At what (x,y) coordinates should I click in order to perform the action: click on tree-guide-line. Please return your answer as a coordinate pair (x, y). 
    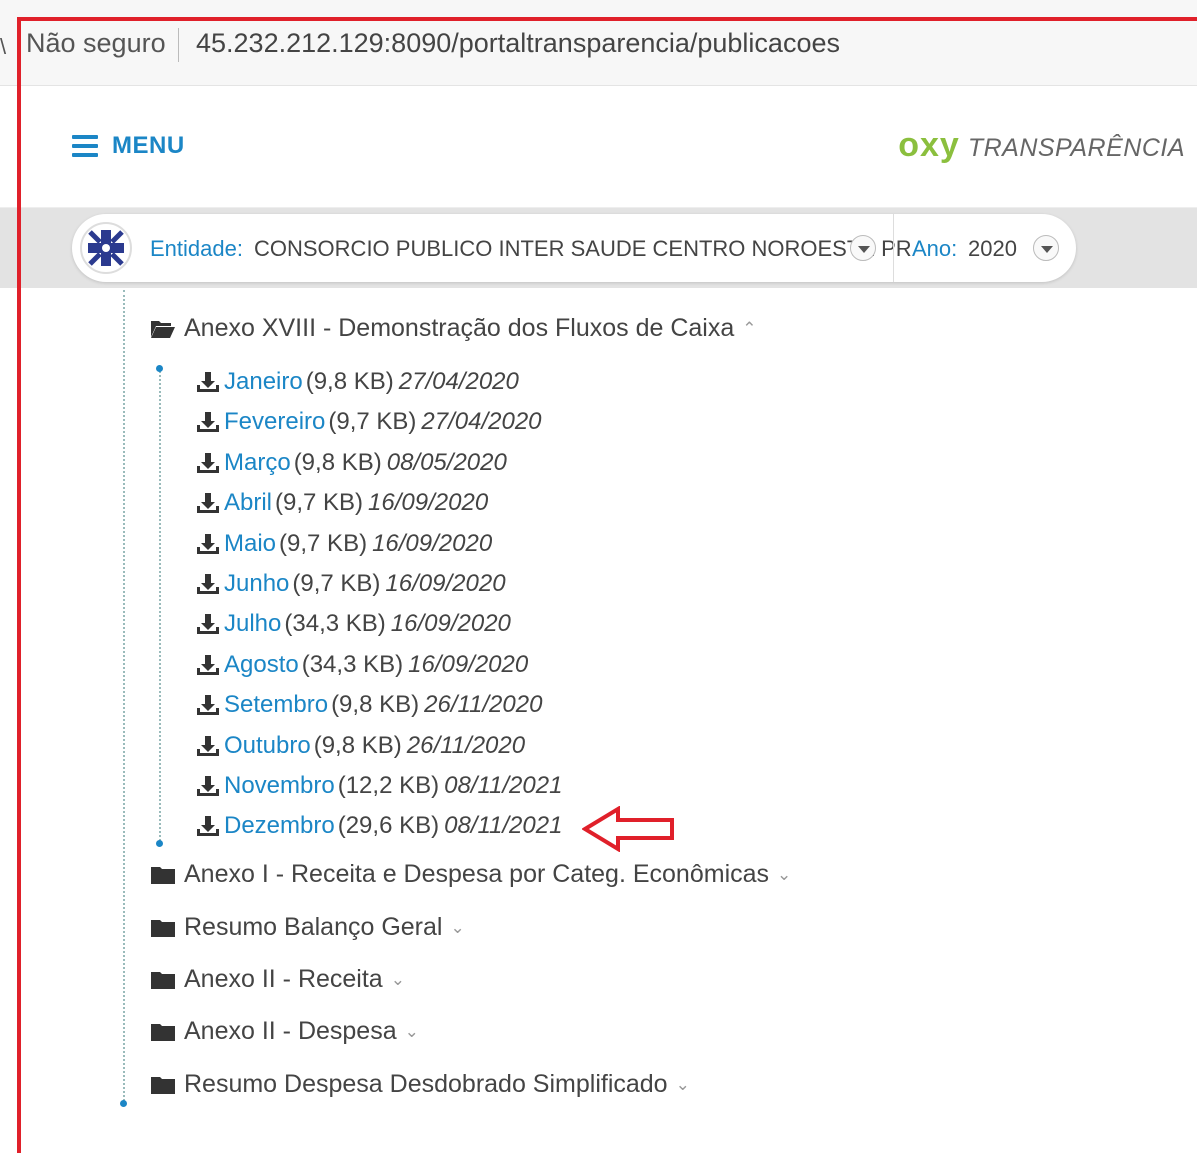
    Looking at the image, I should click on (124, 697).